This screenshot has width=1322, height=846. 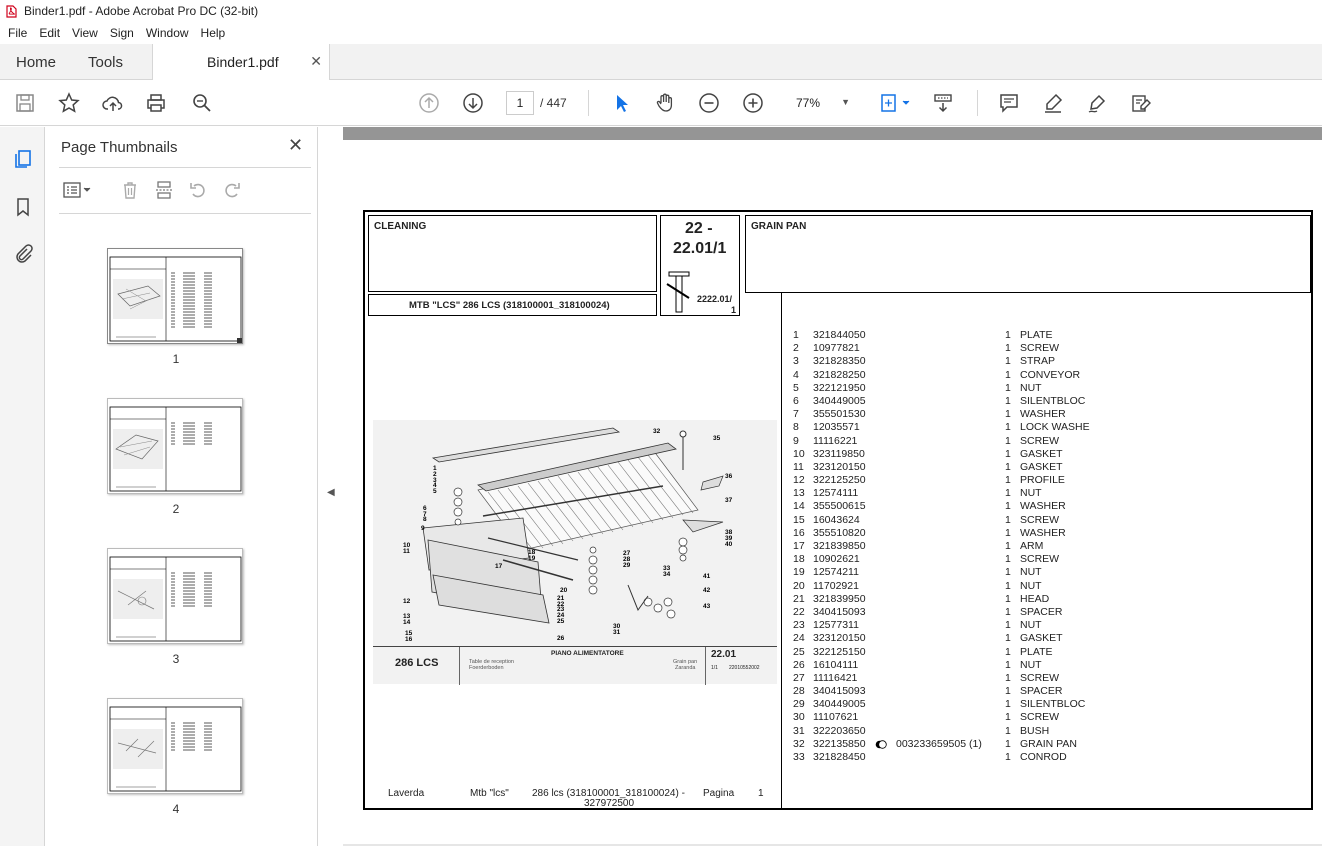 I want to click on highlight-pen-icon, so click(x=1053, y=103).